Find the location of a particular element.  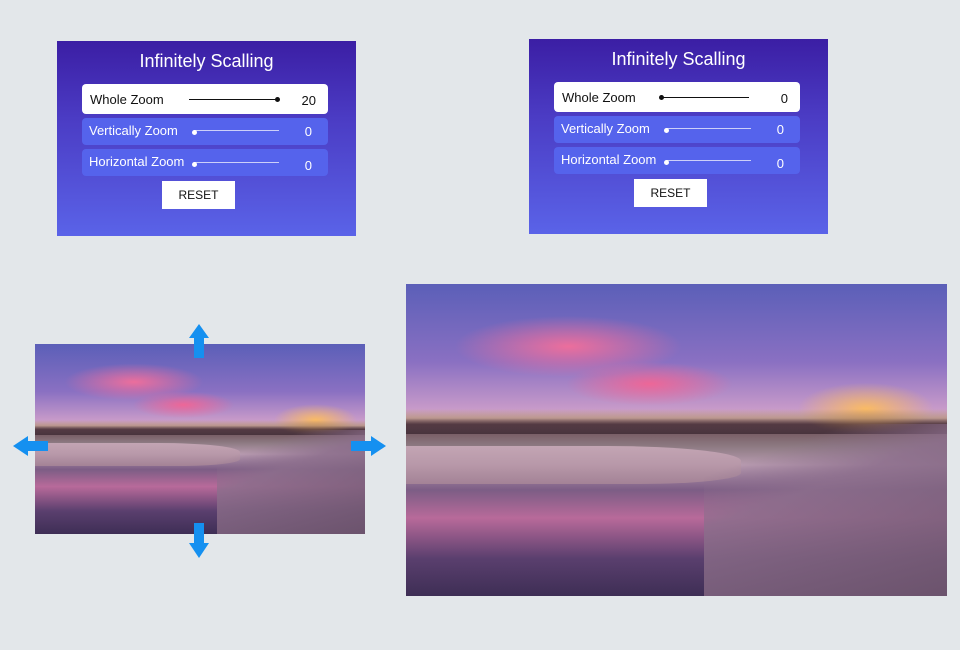

arrow-left-icon is located at coordinates (31, 446).